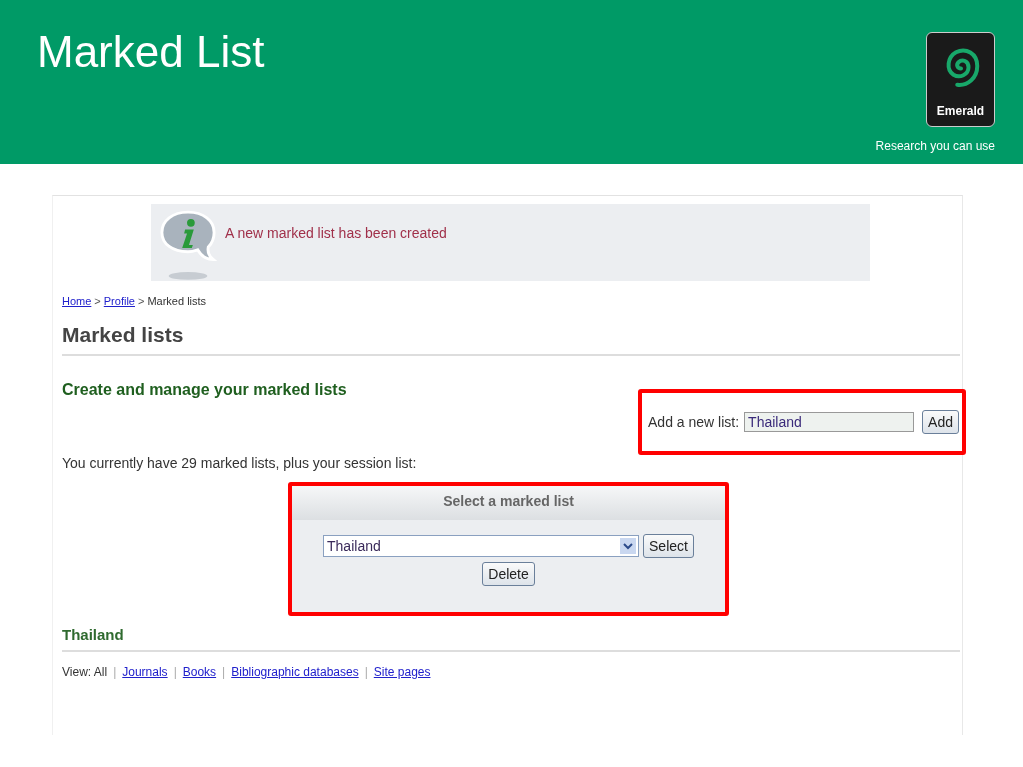 The image size is (1023, 767). Describe the element at coordinates (940, 422) in the screenshot. I see `add-button: Add` at that location.